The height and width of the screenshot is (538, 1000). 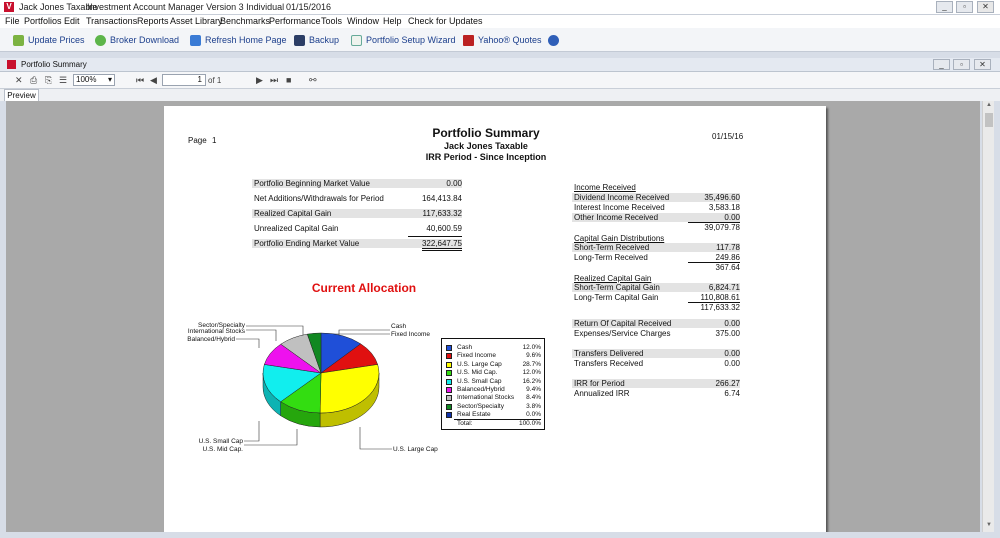 I want to click on child-minimize-button: _, so click(x=941, y=64).